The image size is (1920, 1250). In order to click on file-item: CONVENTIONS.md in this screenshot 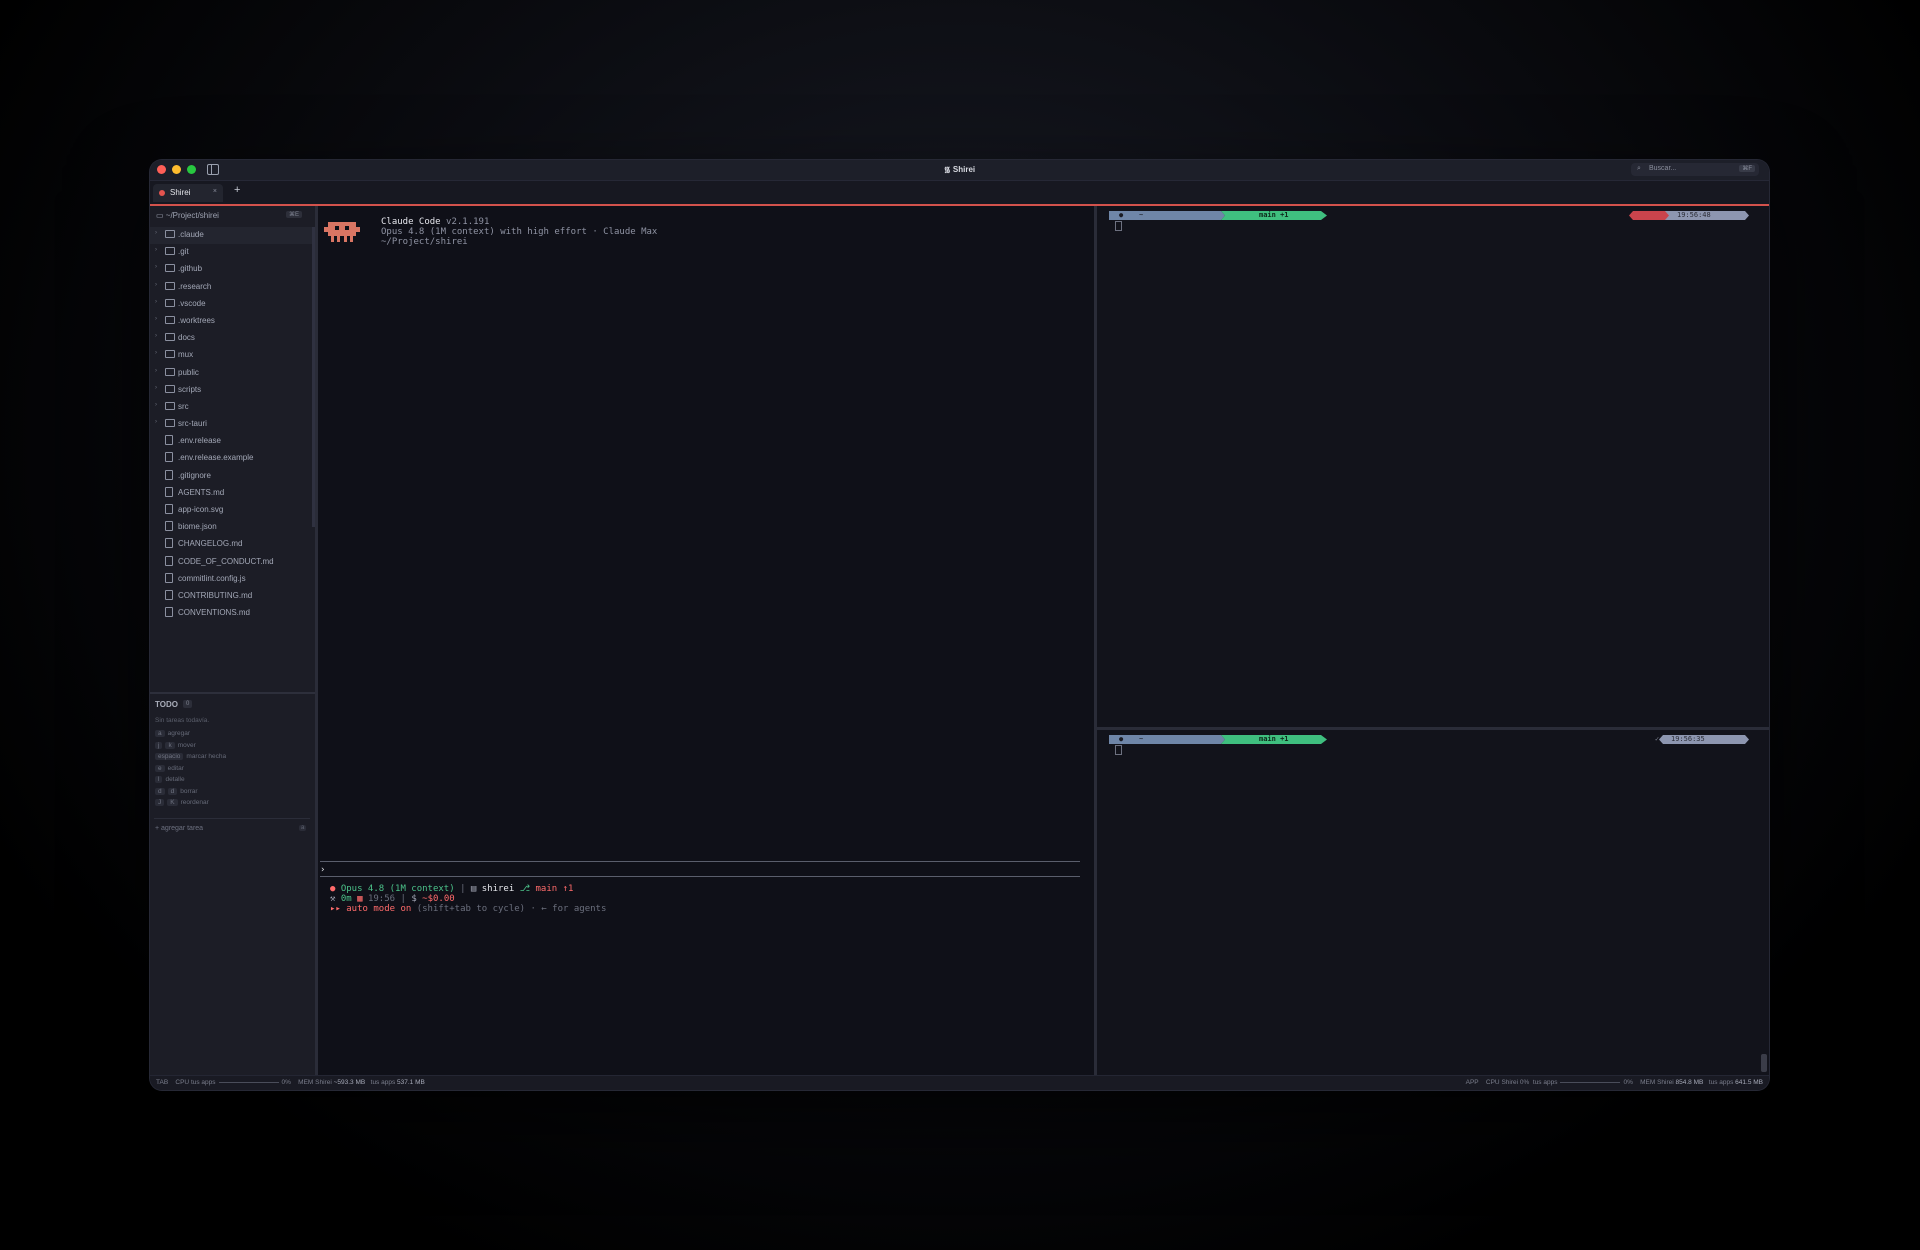, I will do `click(231, 613)`.